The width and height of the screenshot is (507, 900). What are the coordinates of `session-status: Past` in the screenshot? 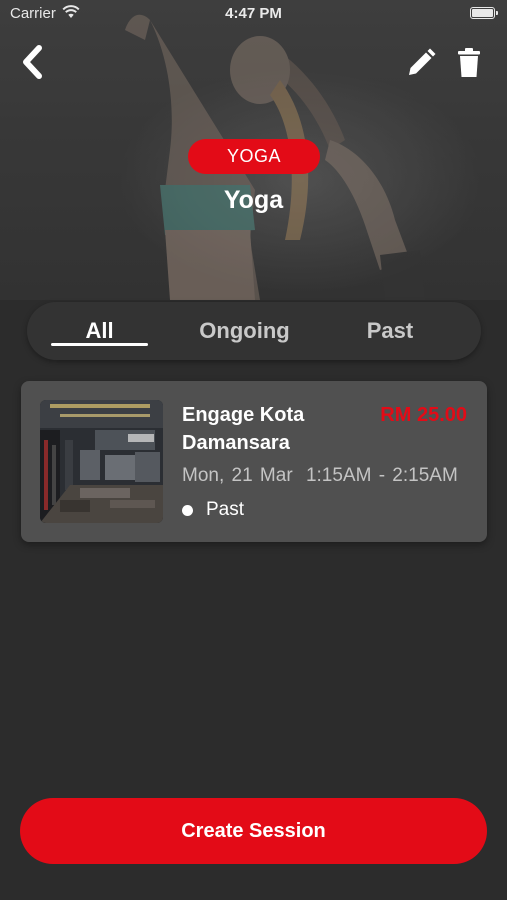 It's located at (225, 509).